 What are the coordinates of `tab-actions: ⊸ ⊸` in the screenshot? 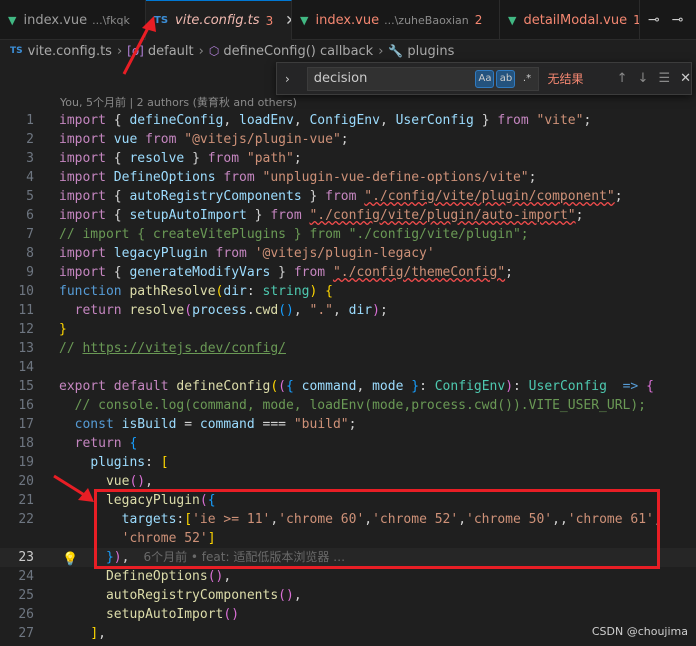 It's located at (661, 19).